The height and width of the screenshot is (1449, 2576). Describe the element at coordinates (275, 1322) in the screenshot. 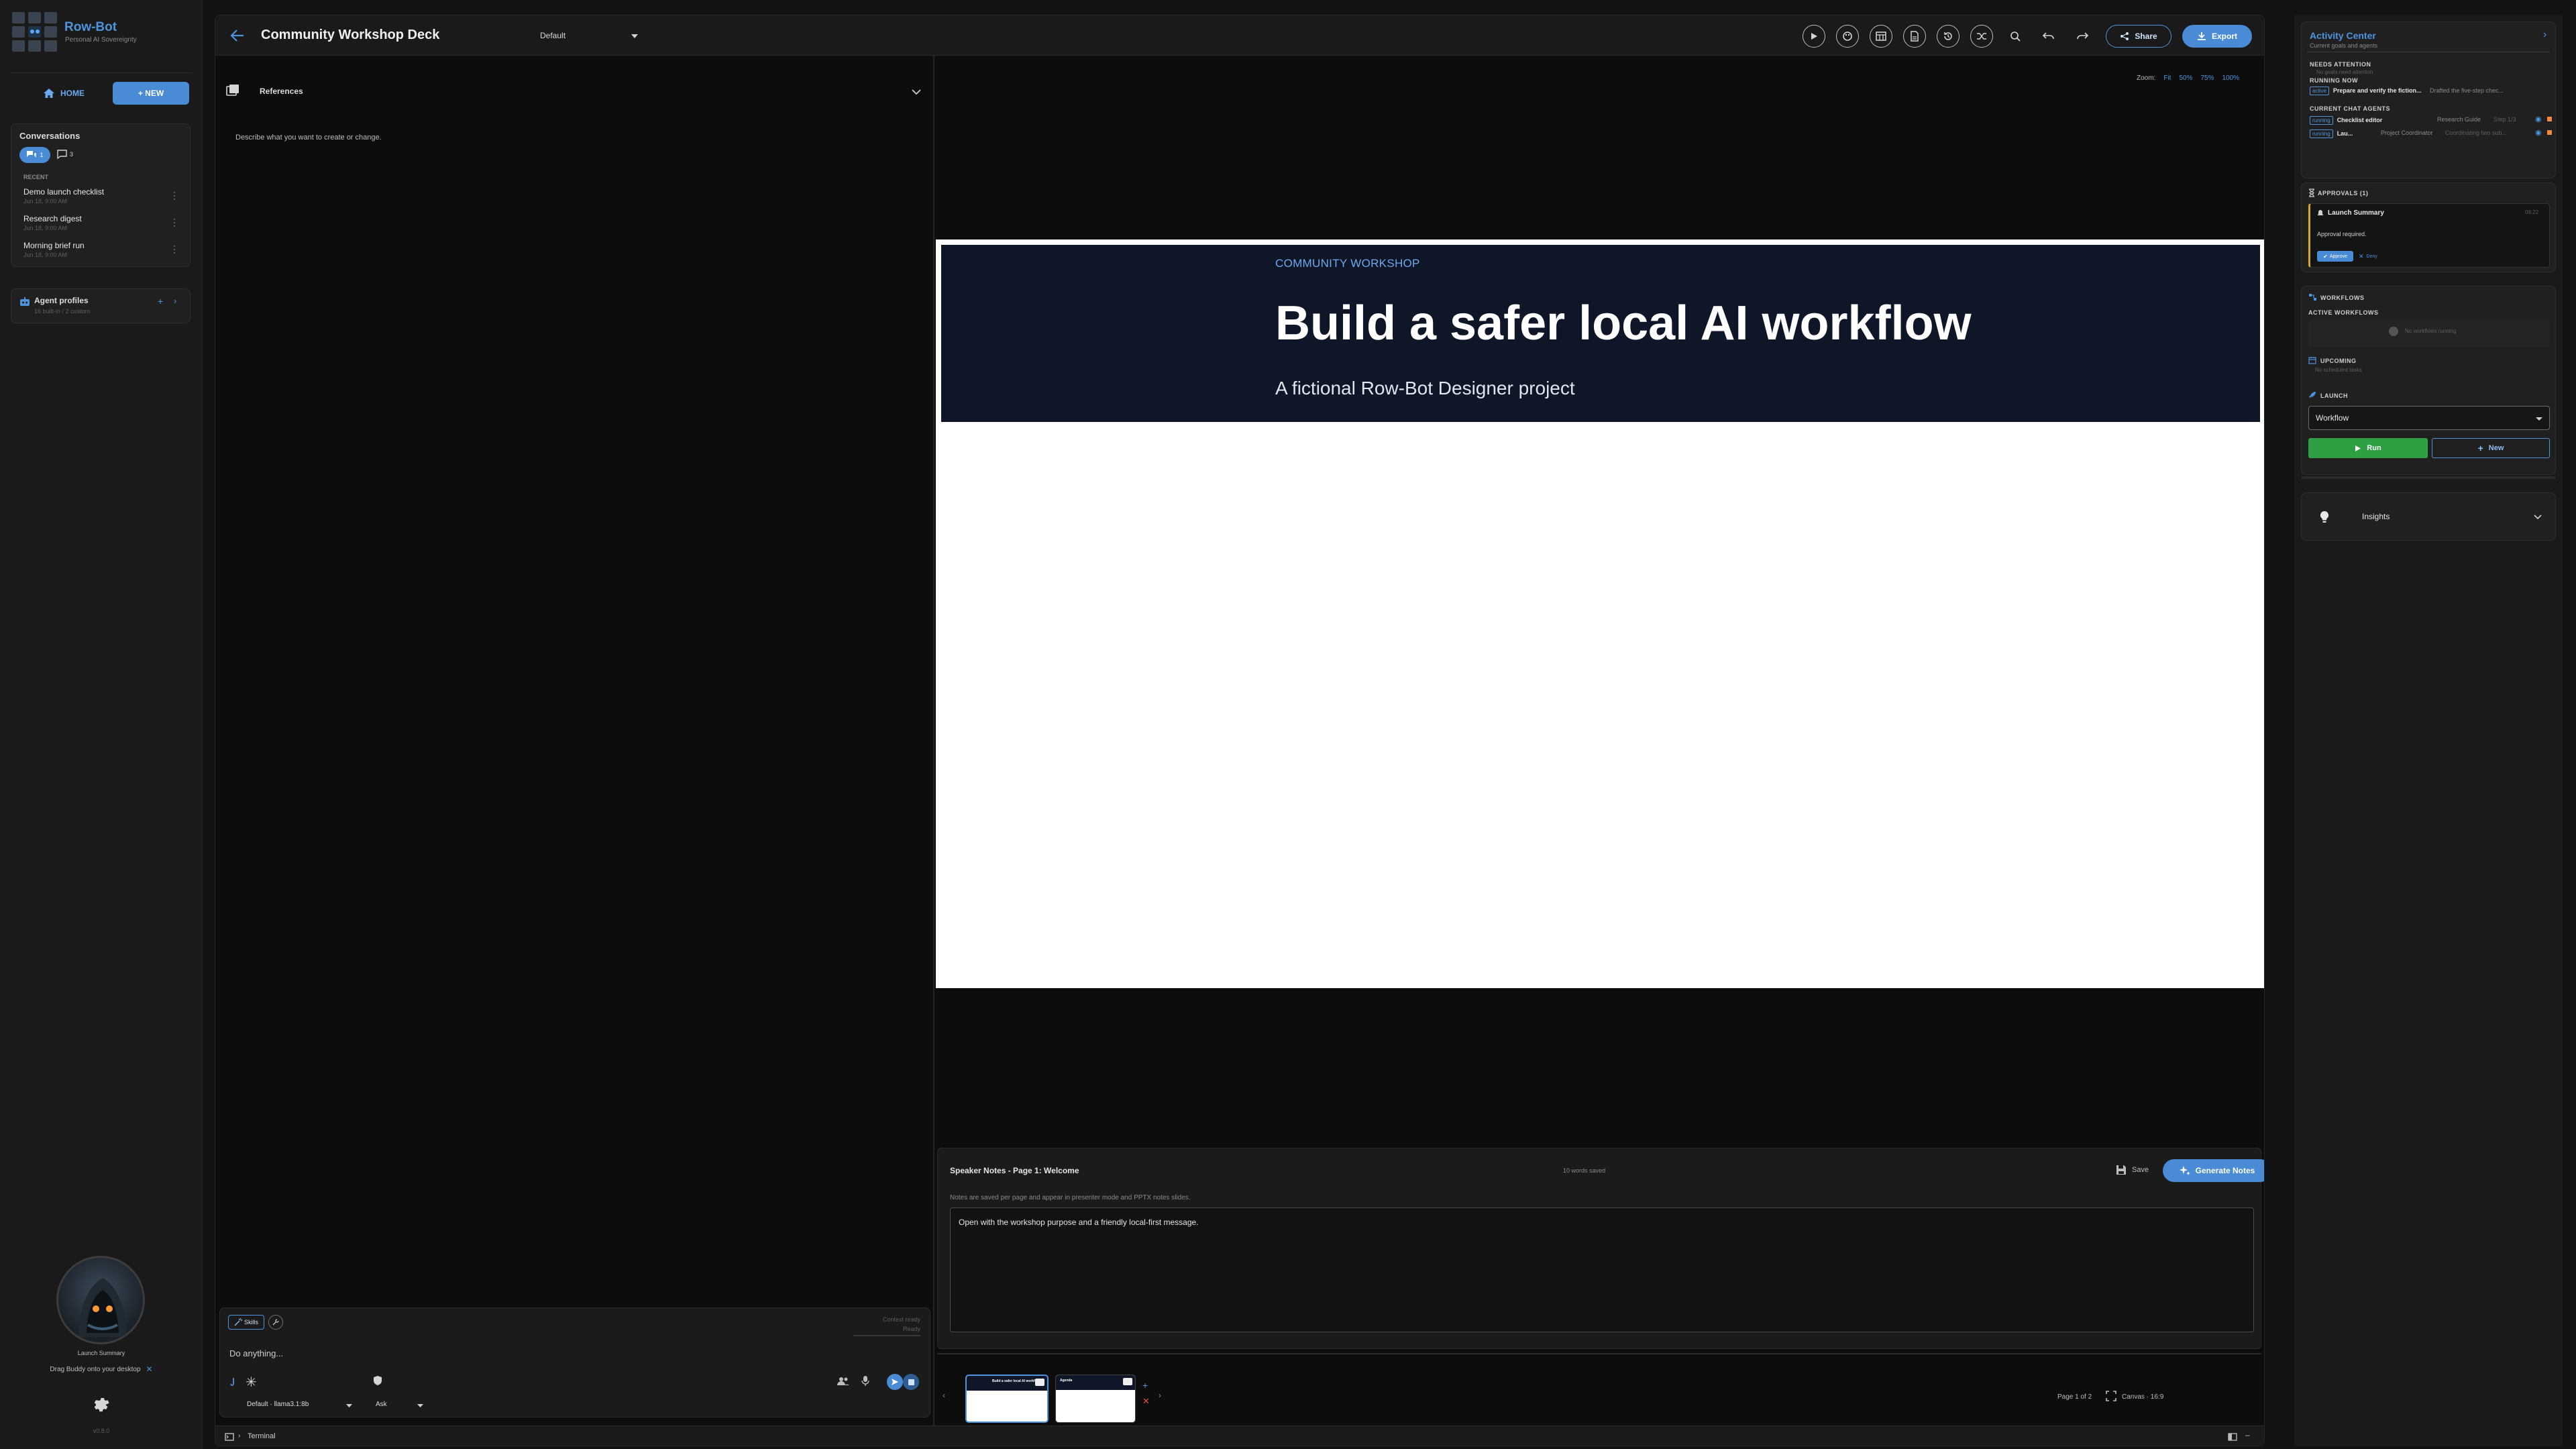

I see `tools-button` at that location.